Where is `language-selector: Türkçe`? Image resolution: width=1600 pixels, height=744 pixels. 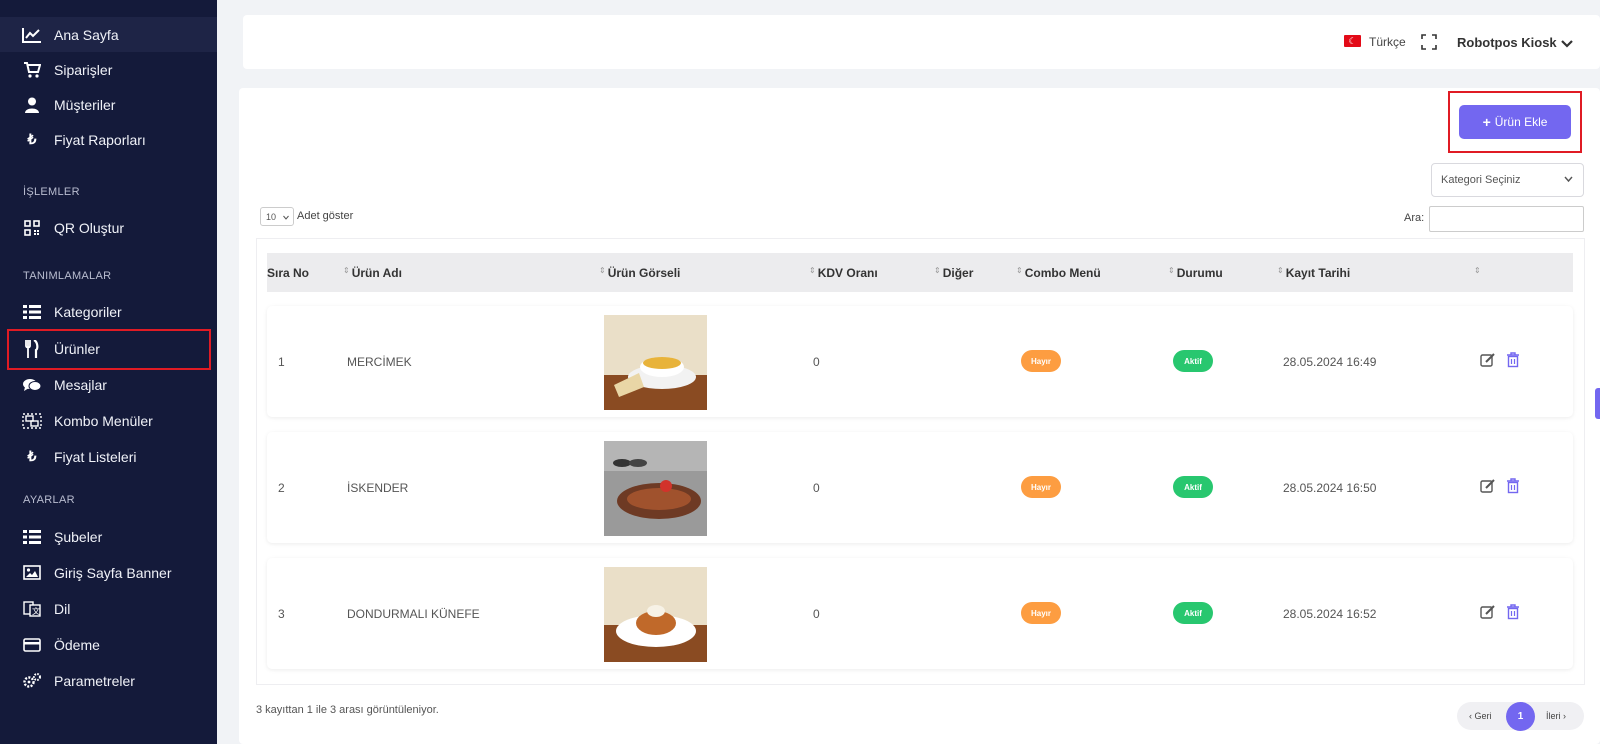
language-selector: Türkçe is located at coordinates (1387, 42).